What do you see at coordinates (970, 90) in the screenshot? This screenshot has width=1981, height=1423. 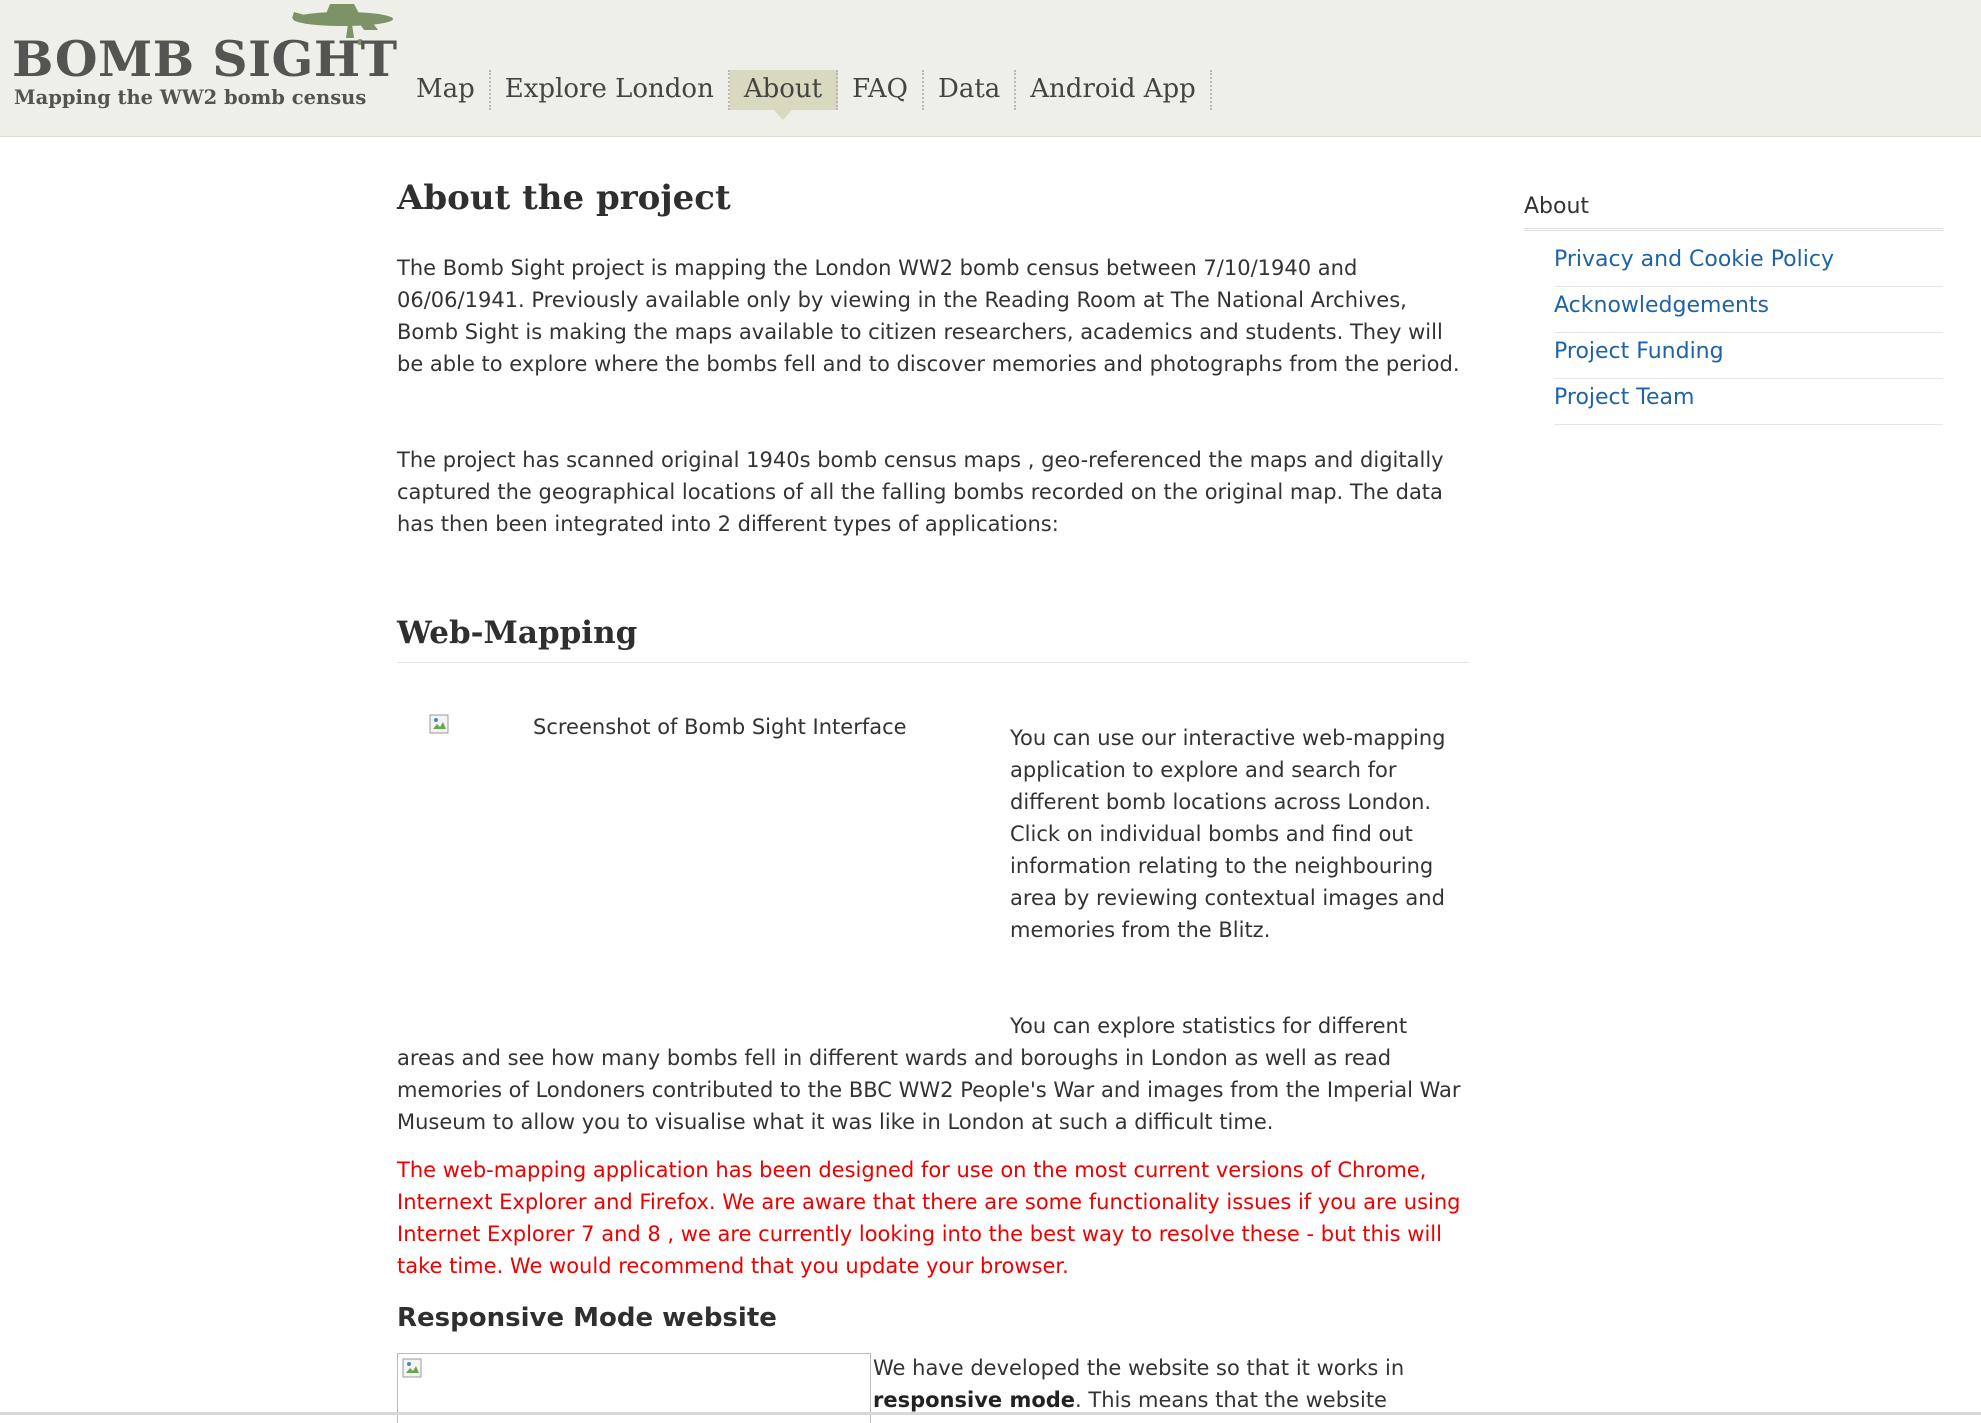 I see `nav-data: Data` at bounding box center [970, 90].